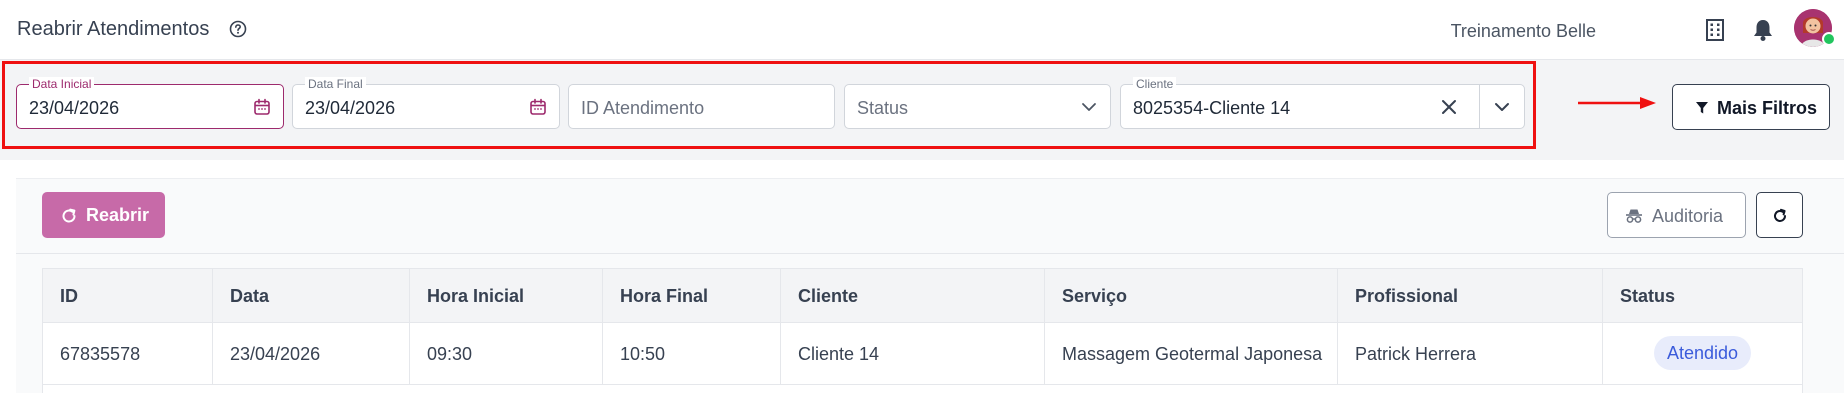 The width and height of the screenshot is (1844, 393). Describe the element at coordinates (311, 353) in the screenshot. I see `cell-date: 23/04/2026` at that location.